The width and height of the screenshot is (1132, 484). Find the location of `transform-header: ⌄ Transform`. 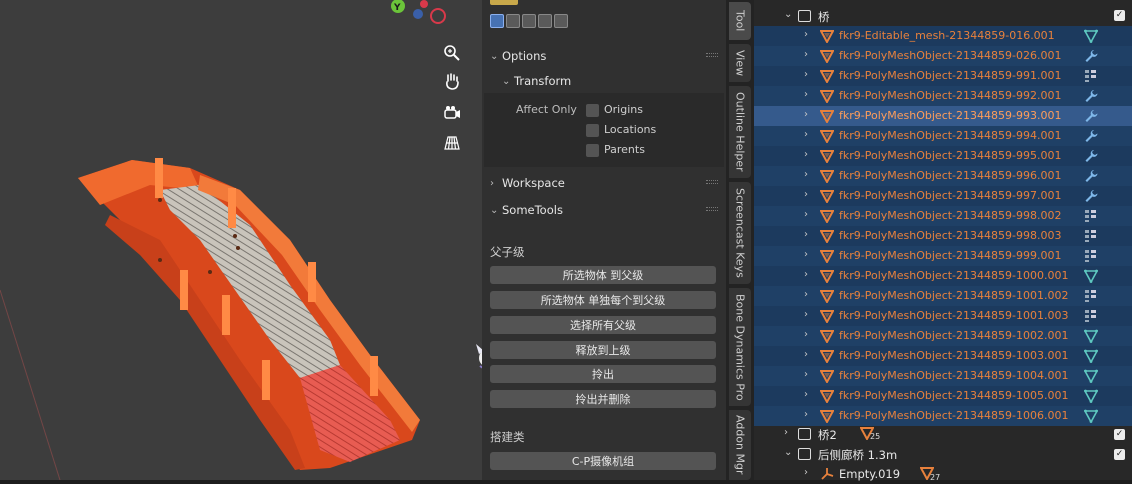

transform-header: ⌄ Transform is located at coordinates (536, 81).